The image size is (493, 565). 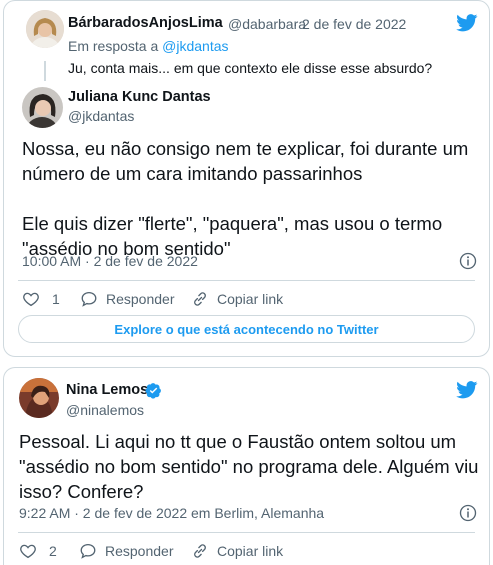 I want to click on author-name: Juliana Kunc Dantas, so click(x=139, y=97).